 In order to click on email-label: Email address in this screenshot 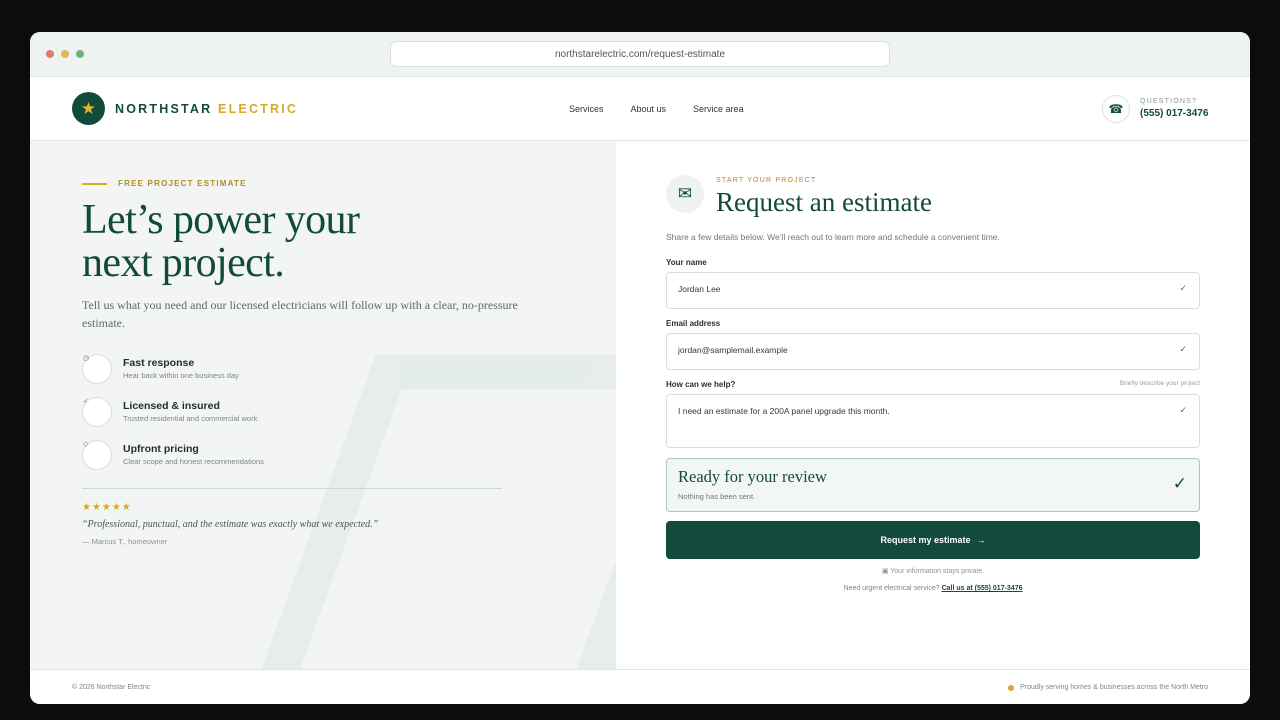, I will do `click(693, 323)`.